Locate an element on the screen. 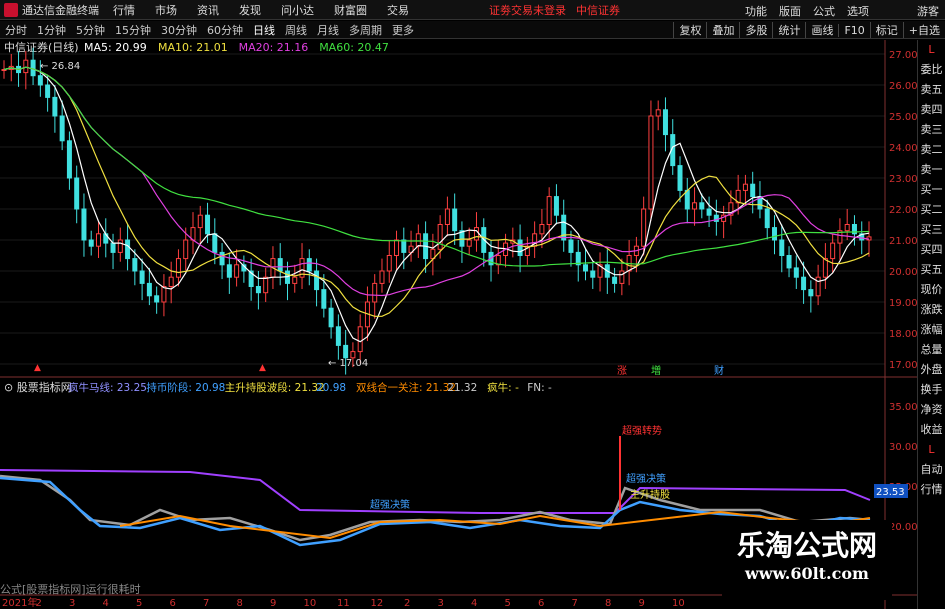 The height and width of the screenshot is (609, 945). right-tab-13: 涨跌 is located at coordinates (931, 310).